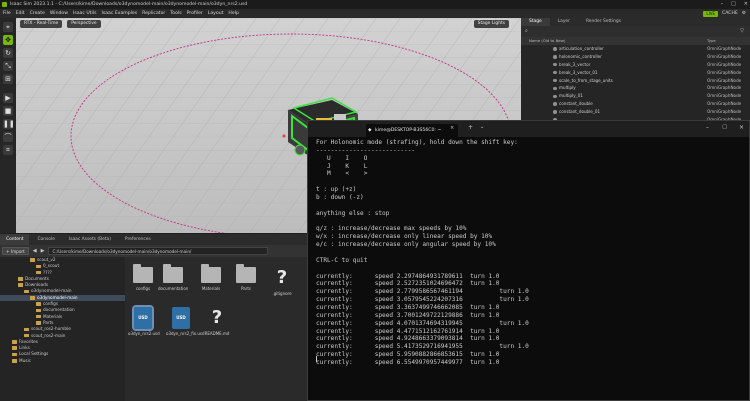  Describe the element at coordinates (8, 27) in the screenshot. I see `select-tool-icon: ⌖` at that location.